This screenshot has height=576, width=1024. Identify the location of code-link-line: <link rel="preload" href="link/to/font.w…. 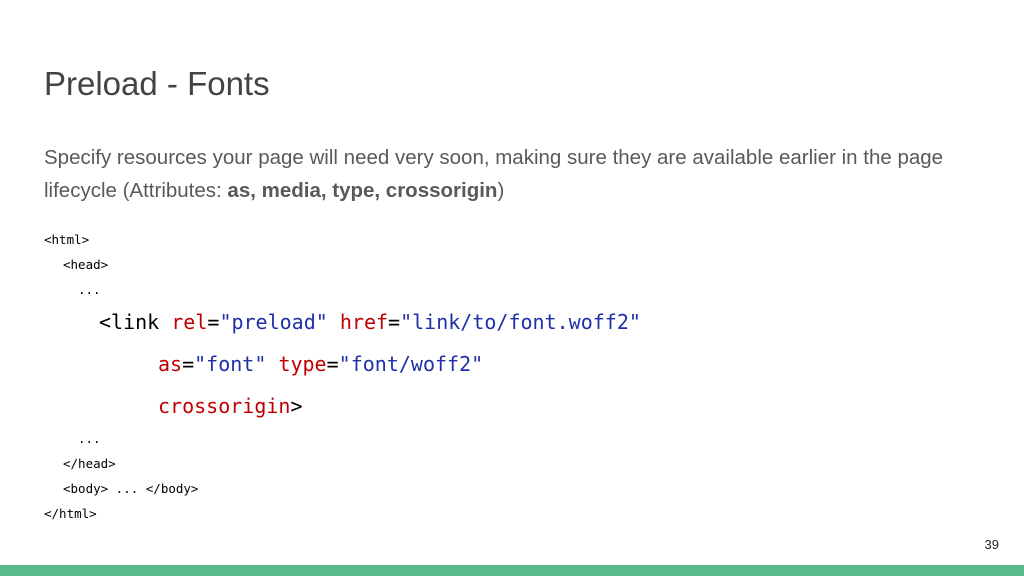
(370, 322).